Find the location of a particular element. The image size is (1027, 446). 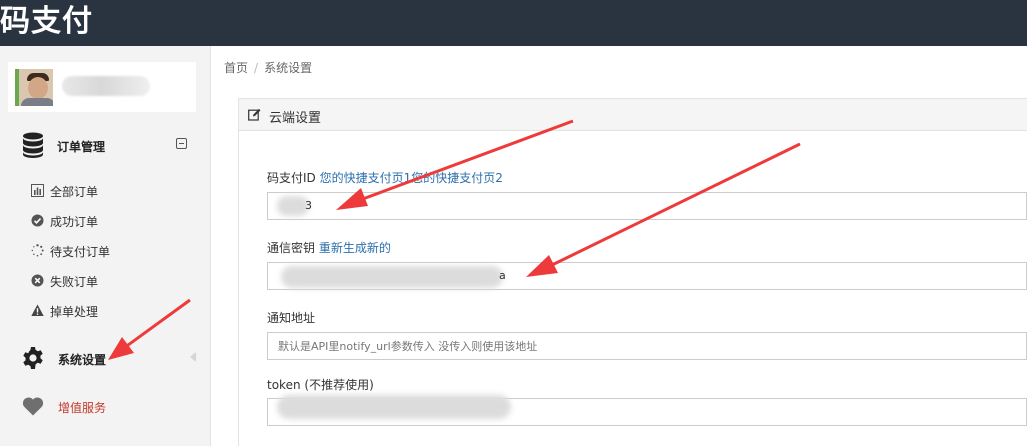

sidebar-item-all-orders: 全部订单 is located at coordinates (116, 191).